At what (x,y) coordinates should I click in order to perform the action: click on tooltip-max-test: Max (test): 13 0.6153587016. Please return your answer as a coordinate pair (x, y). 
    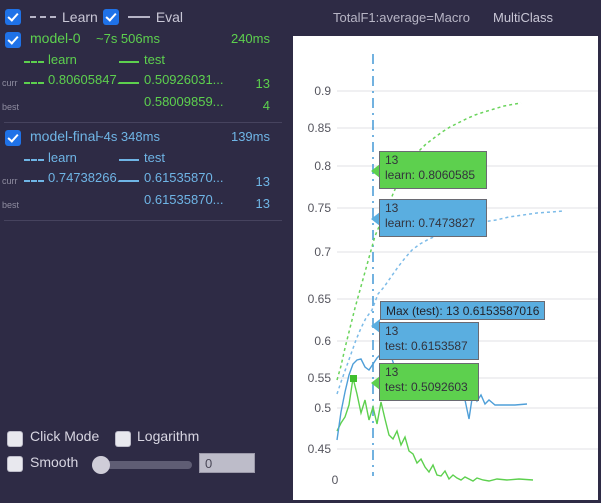
    Looking at the image, I should click on (463, 310).